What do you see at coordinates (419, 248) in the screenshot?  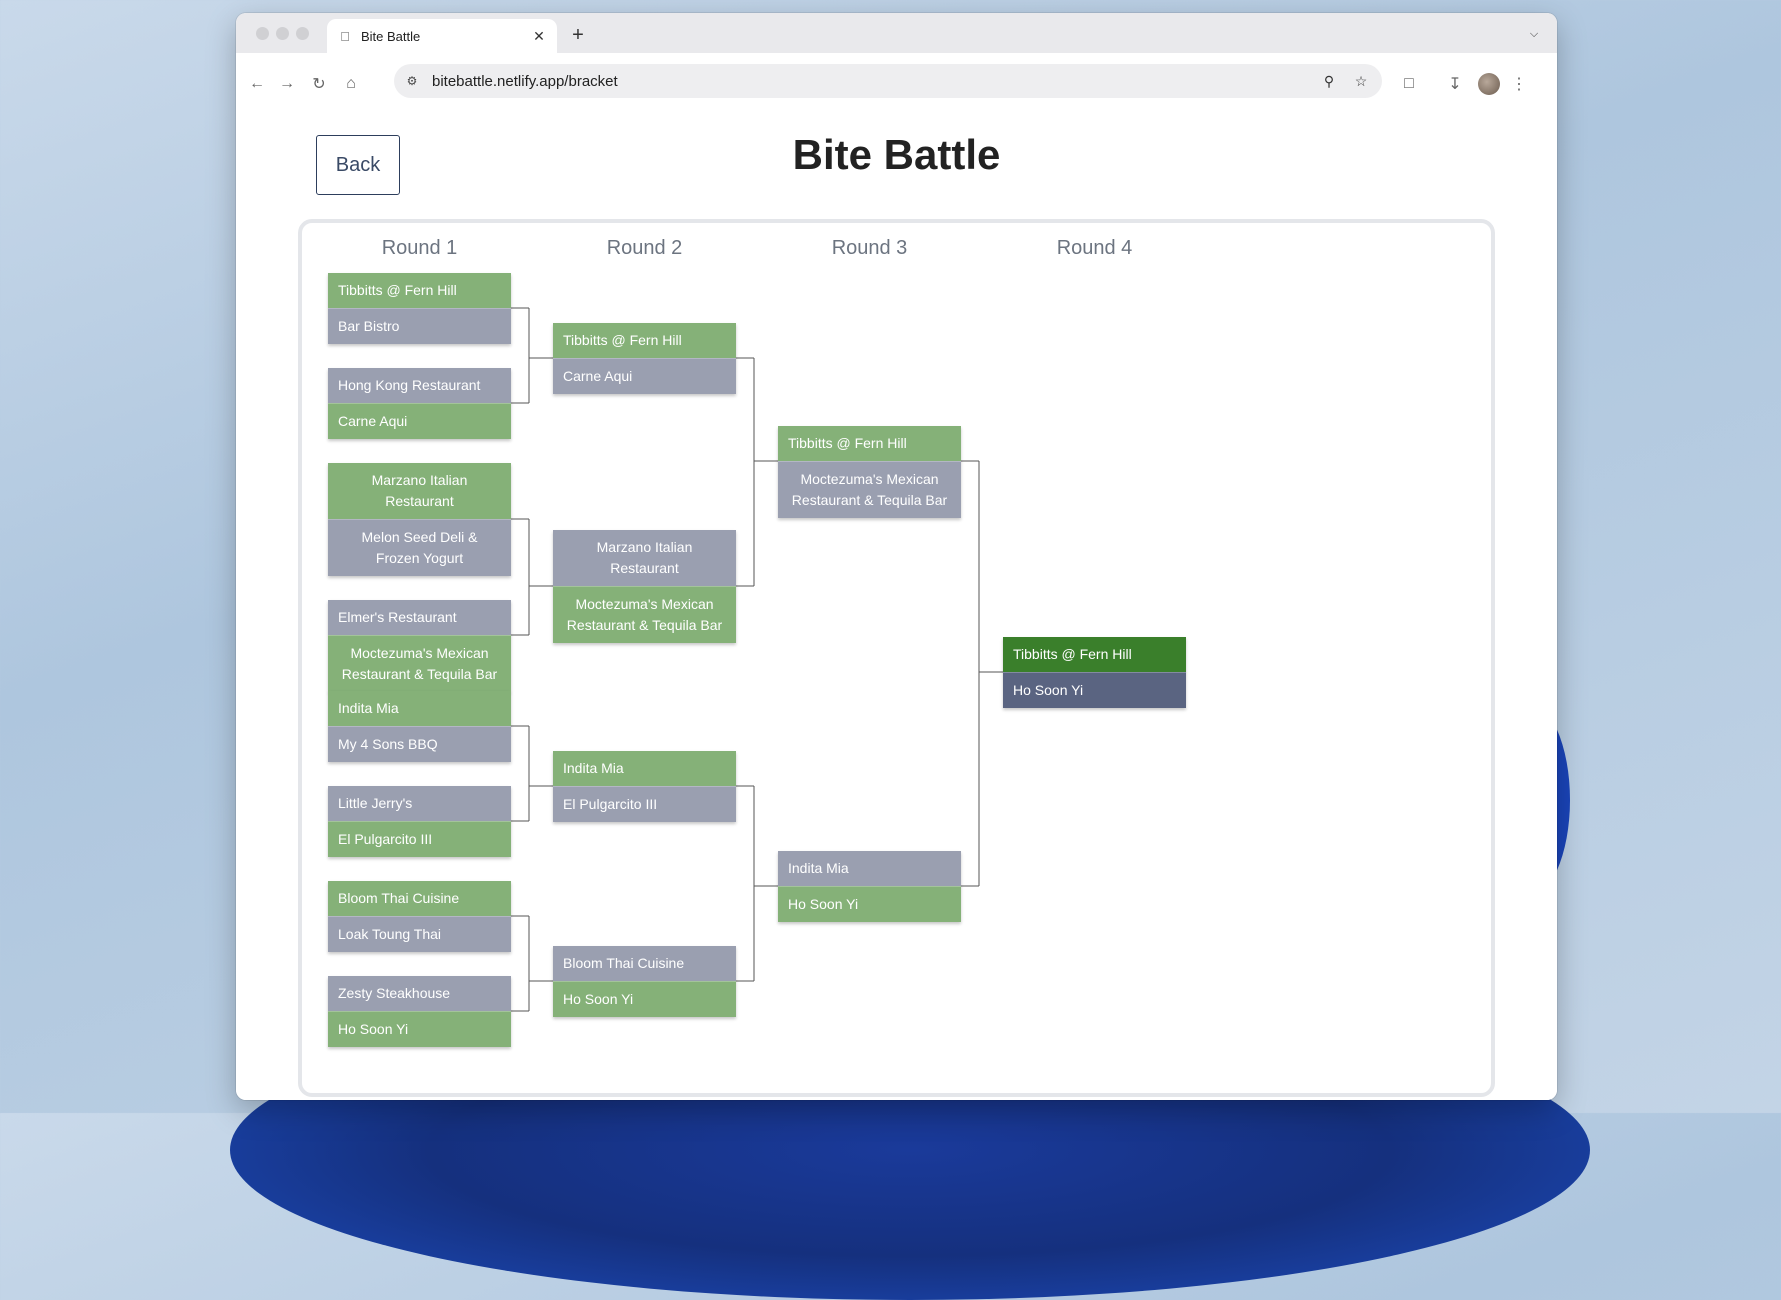 I see `round-header: Round 1` at bounding box center [419, 248].